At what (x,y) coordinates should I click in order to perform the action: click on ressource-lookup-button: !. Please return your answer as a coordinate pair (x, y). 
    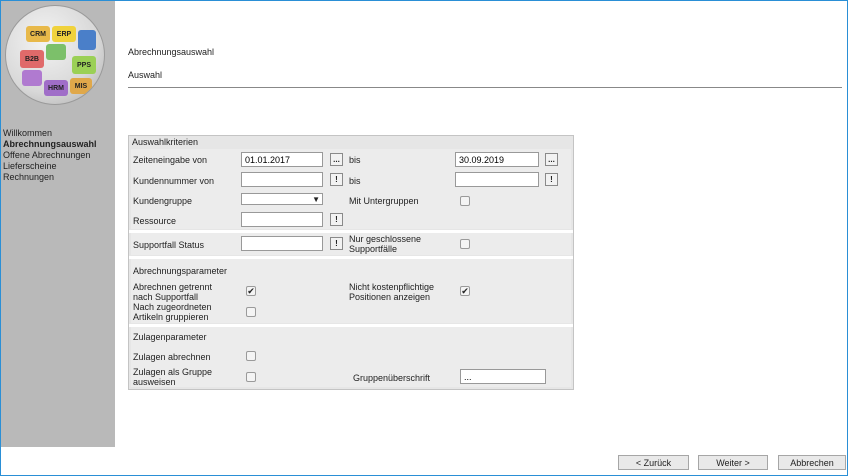
    Looking at the image, I should click on (336, 219).